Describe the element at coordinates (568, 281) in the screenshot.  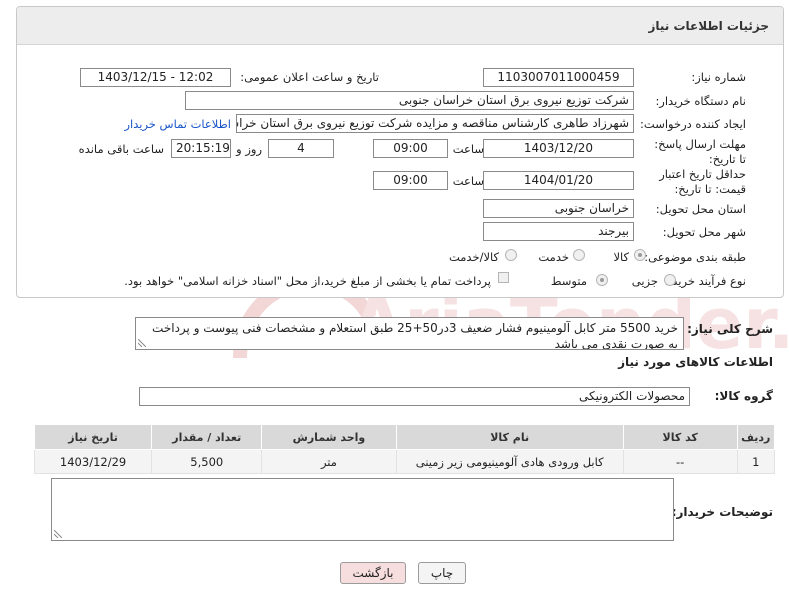
I see `process-option-medium: متوسط` at that location.